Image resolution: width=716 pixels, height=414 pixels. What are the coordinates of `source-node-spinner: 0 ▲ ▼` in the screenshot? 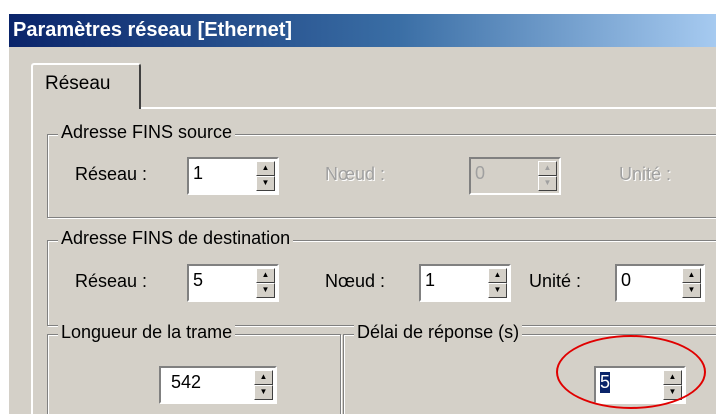 It's located at (515, 176).